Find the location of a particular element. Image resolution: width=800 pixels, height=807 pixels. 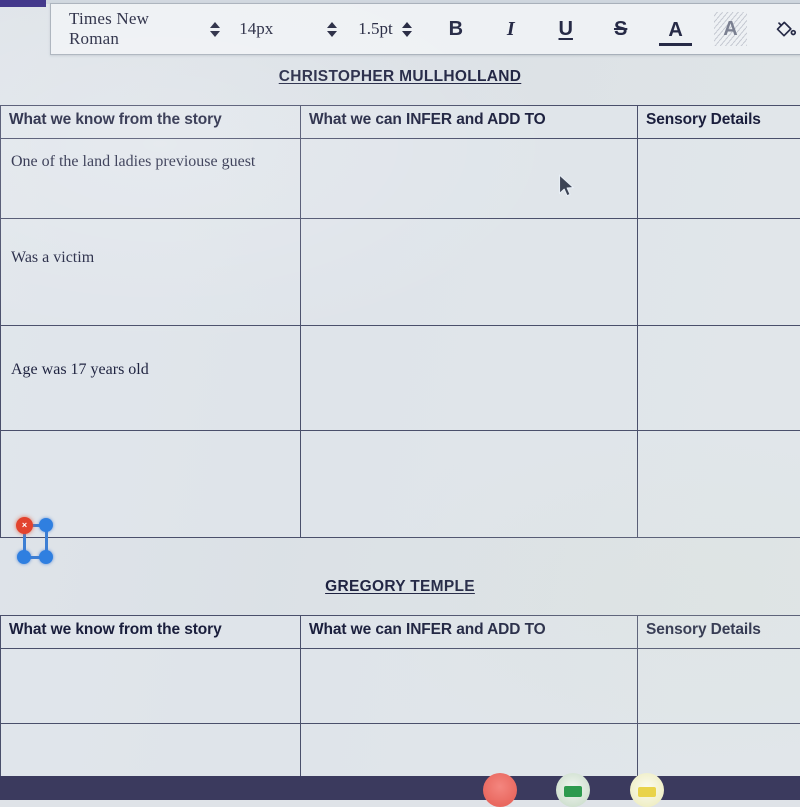

app-icon-green is located at coordinates (573, 790).